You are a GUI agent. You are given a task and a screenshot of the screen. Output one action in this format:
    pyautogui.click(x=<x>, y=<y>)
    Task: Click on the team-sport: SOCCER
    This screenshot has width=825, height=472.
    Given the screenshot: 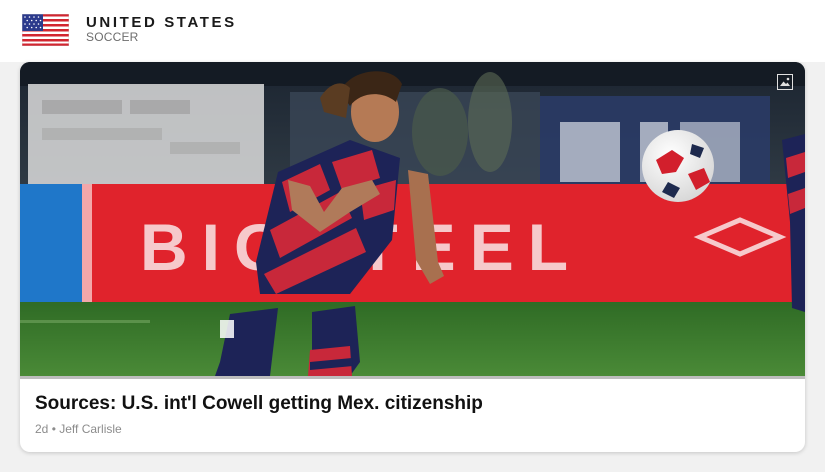 What is the action you would take?
    pyautogui.click(x=112, y=37)
    